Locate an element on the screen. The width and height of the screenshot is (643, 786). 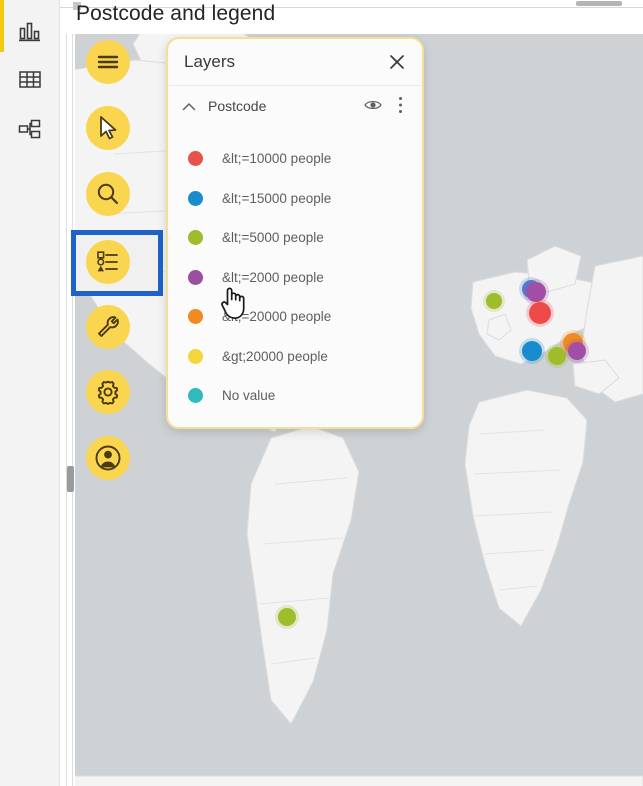
layers-panel-title: Layers is located at coordinates (210, 61).